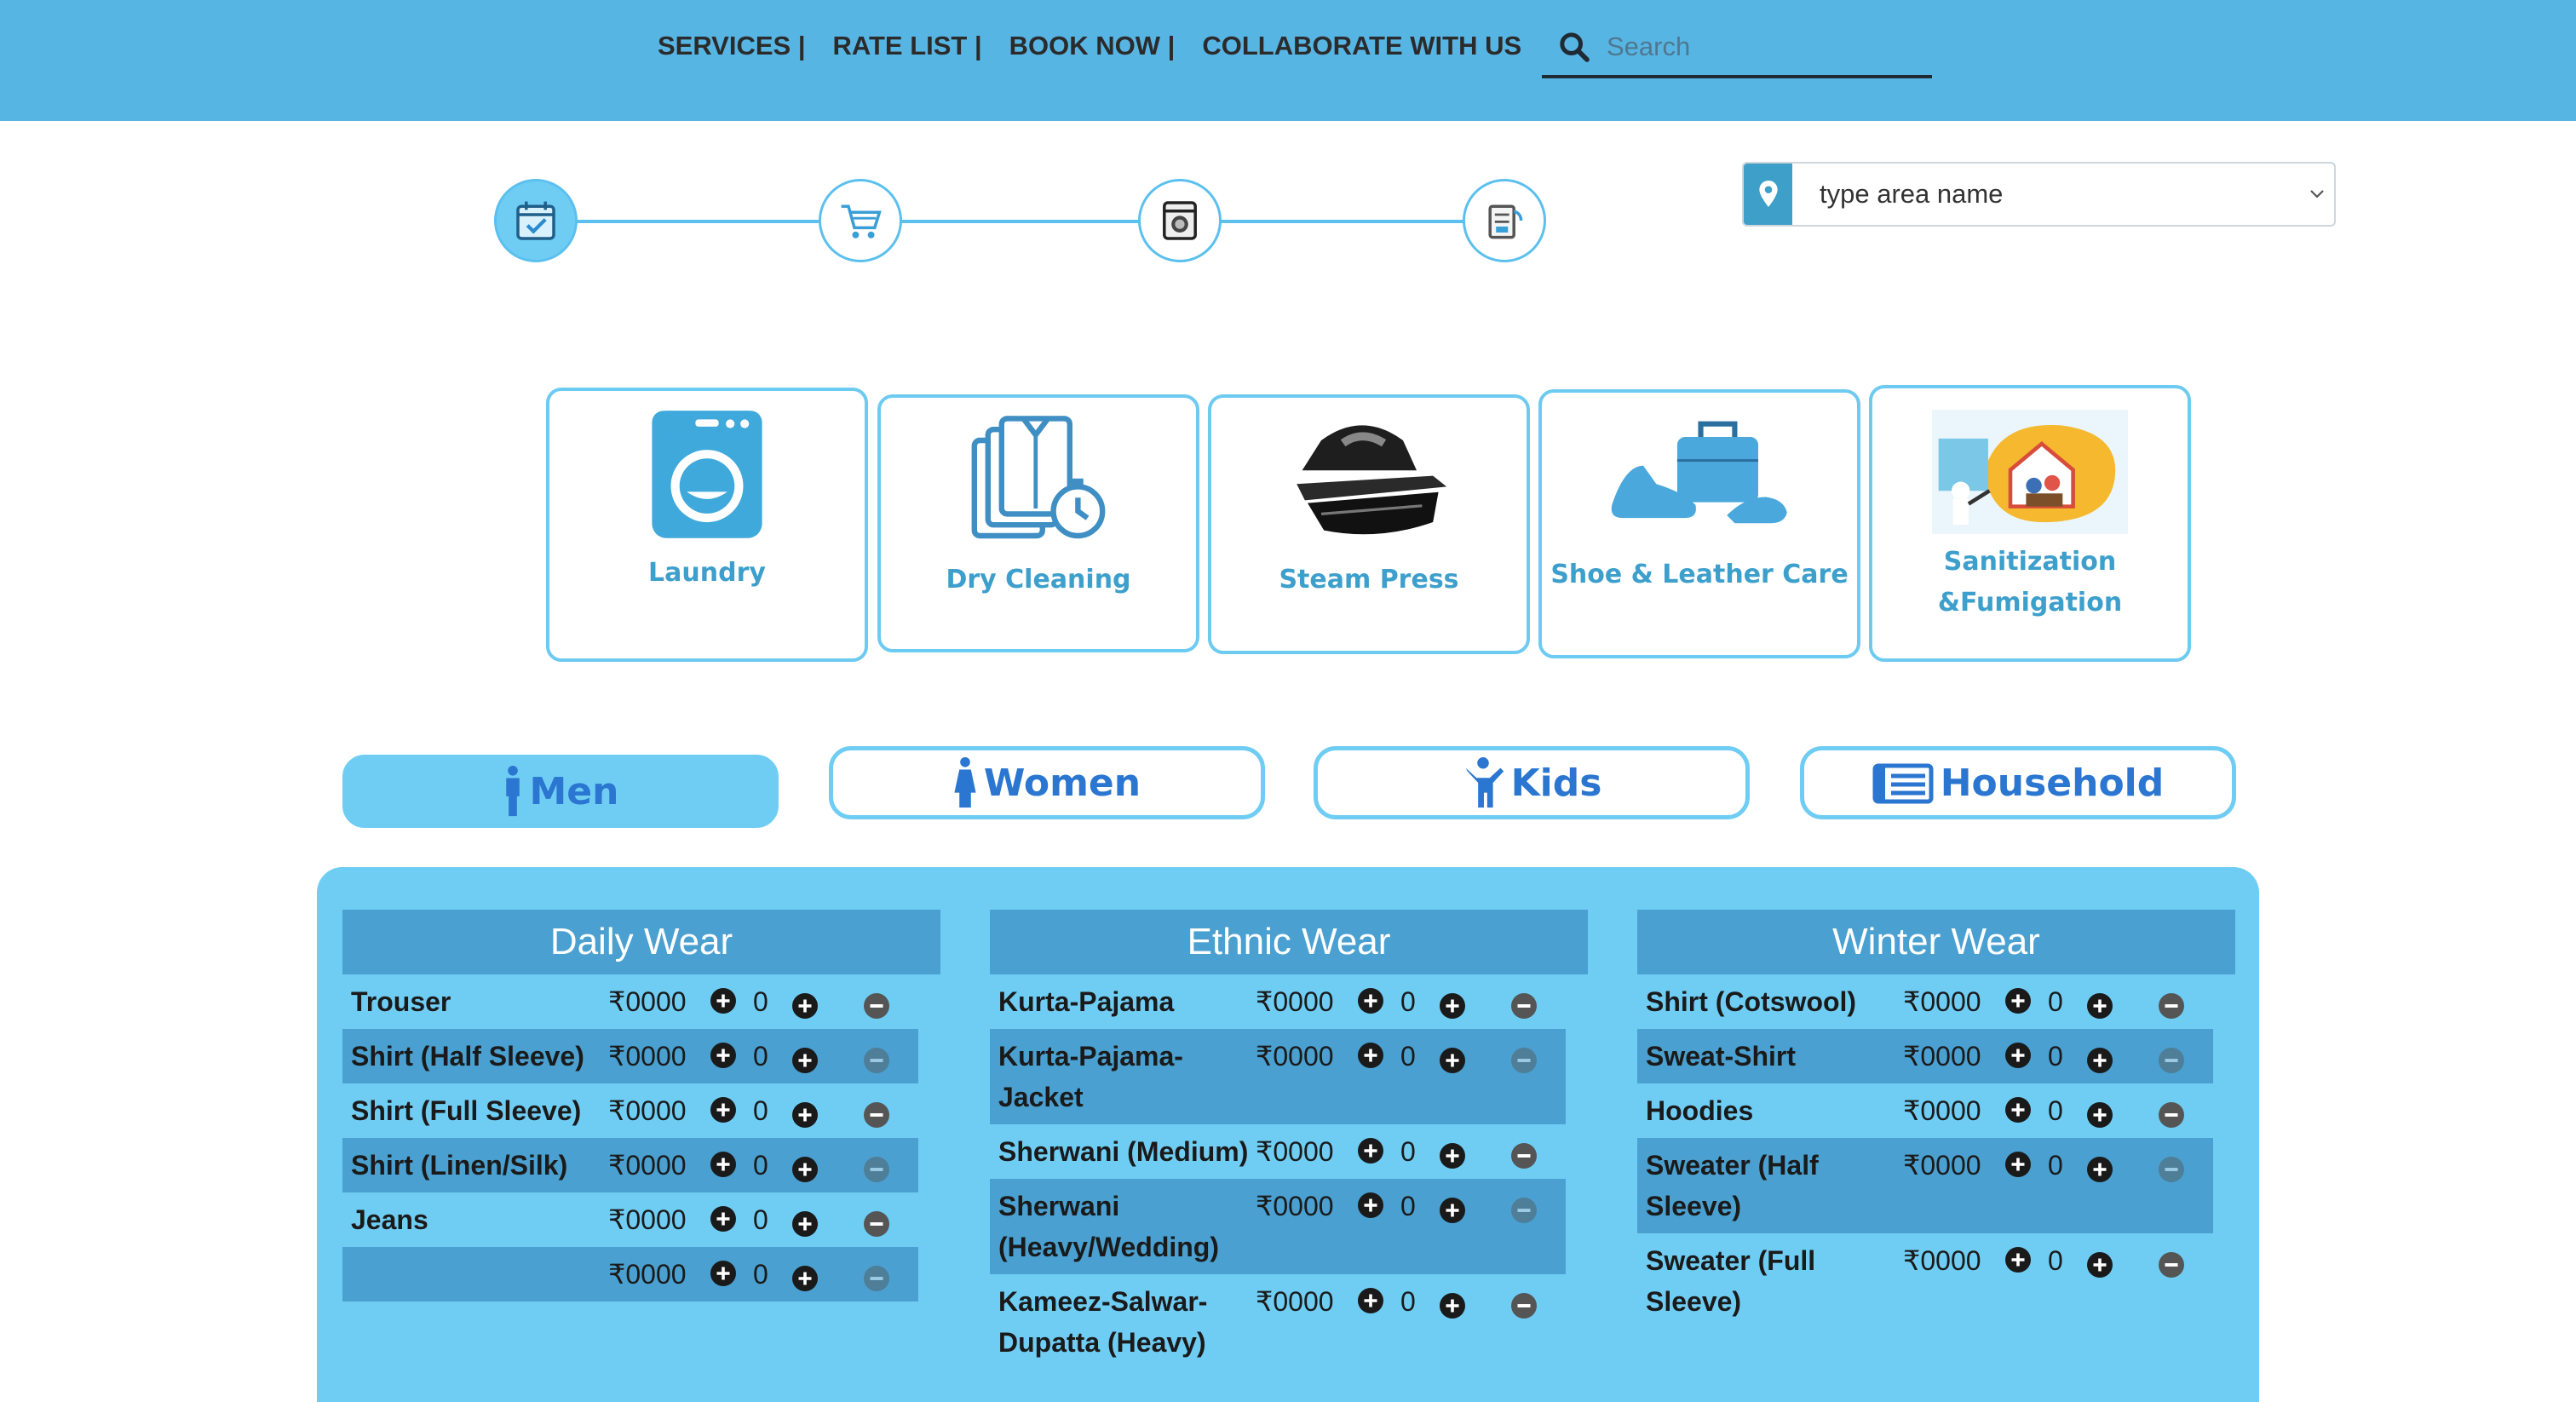  I want to click on service-dry-cleaning: Dry Cleaning, so click(1038, 523).